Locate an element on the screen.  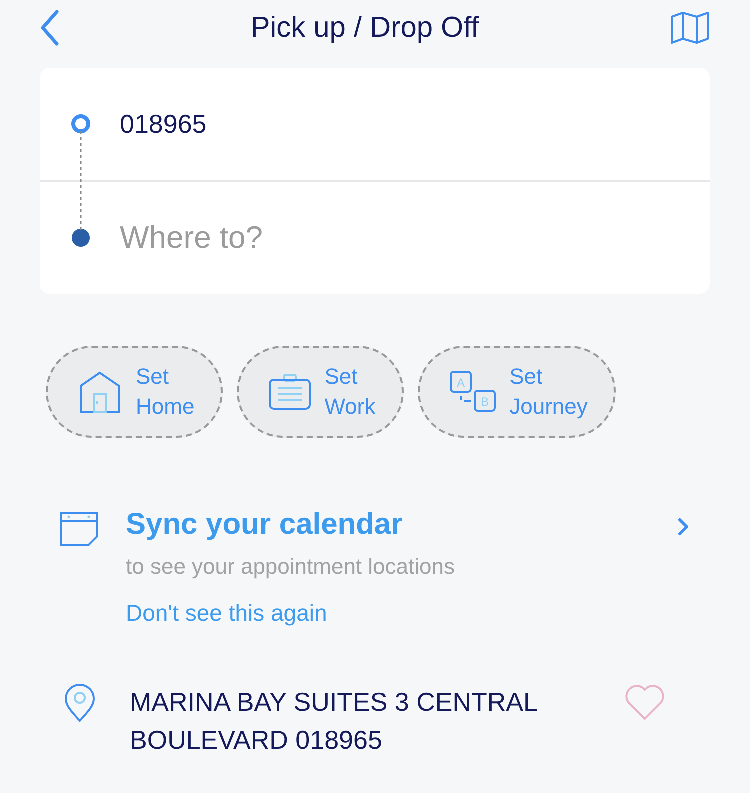
shortcut-button: Set Home is located at coordinates (134, 392).